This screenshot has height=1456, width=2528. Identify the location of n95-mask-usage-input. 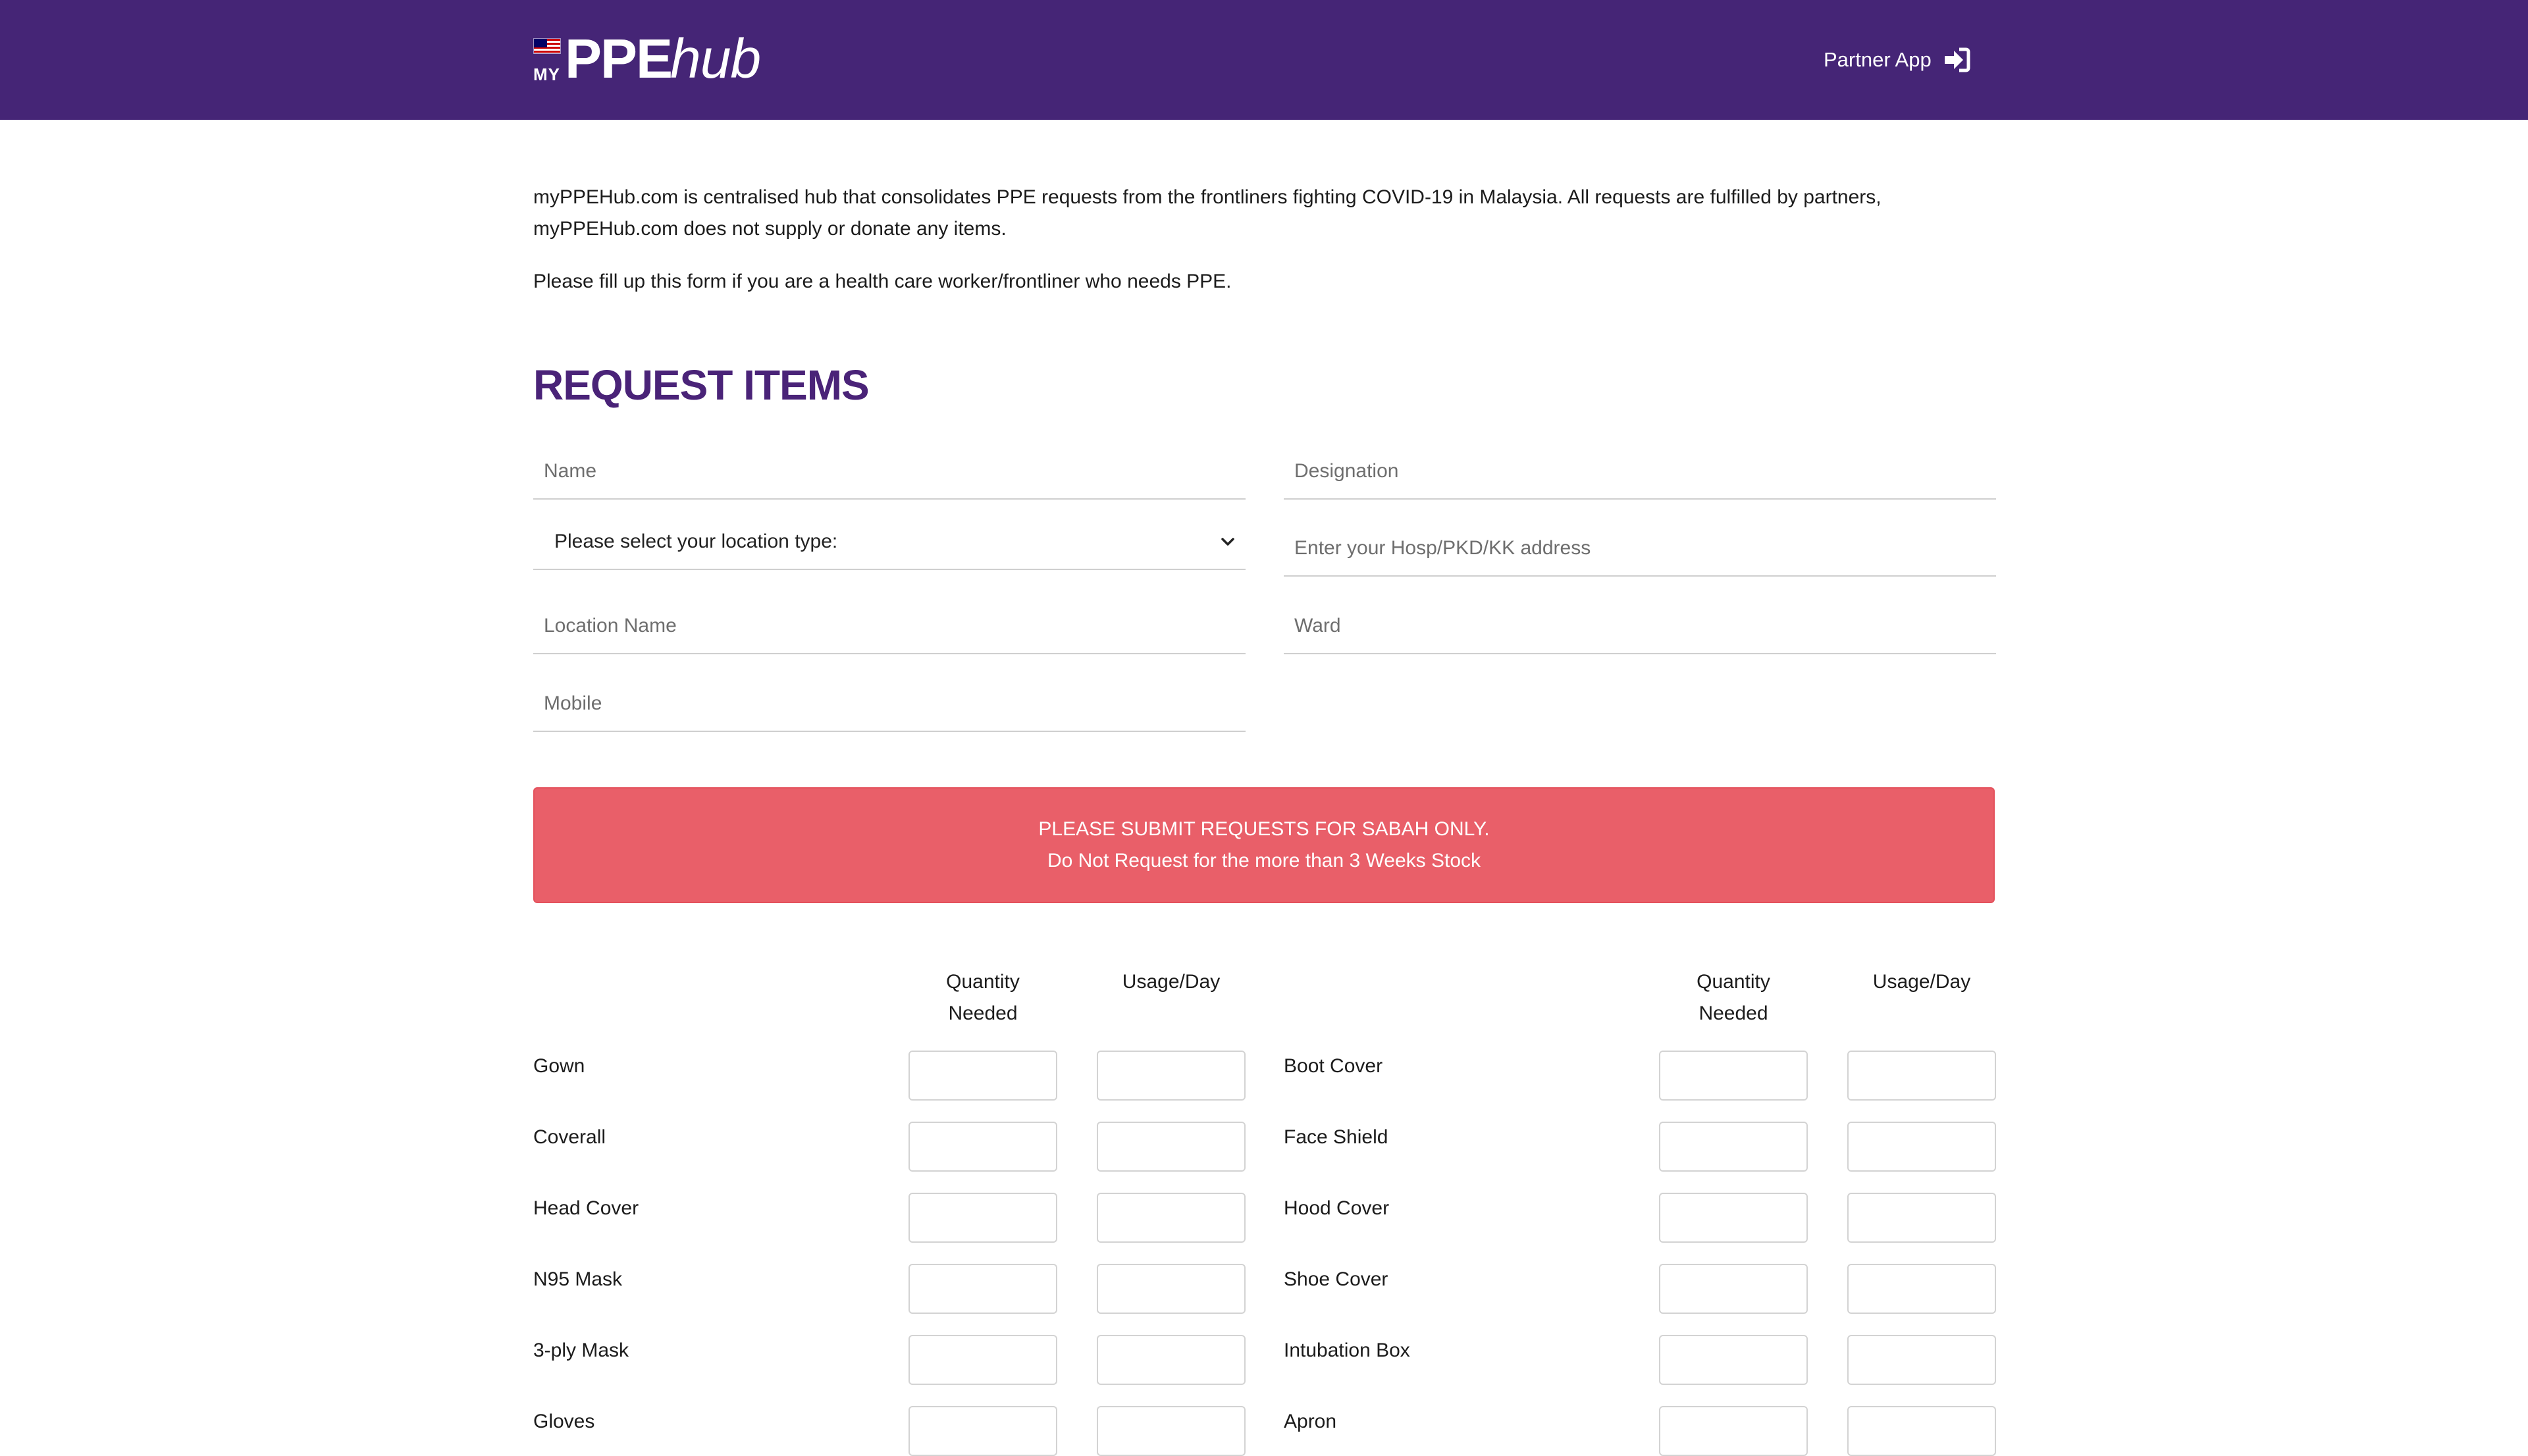
(1171, 1289).